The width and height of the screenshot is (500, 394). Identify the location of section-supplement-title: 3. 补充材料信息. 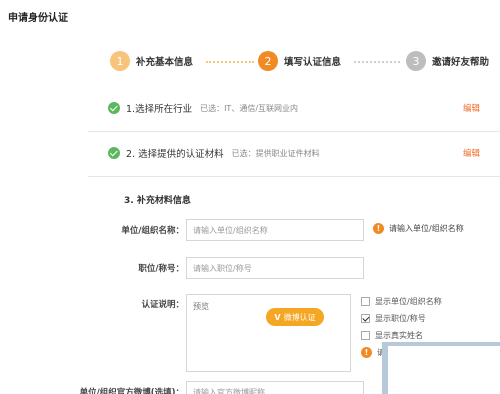
(157, 201).